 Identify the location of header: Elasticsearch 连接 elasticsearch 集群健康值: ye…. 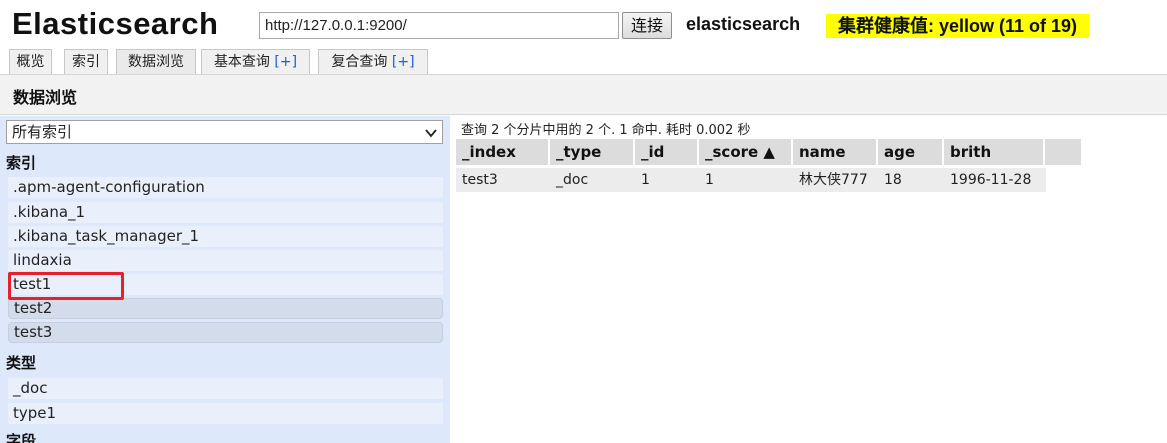
(583, 23).